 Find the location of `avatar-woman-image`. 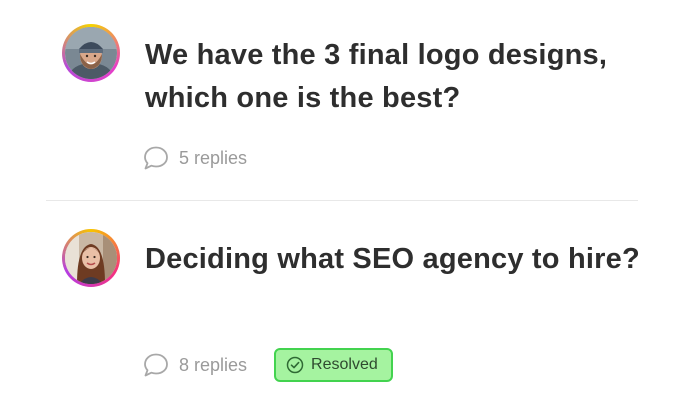

avatar-woman-image is located at coordinates (91, 258).